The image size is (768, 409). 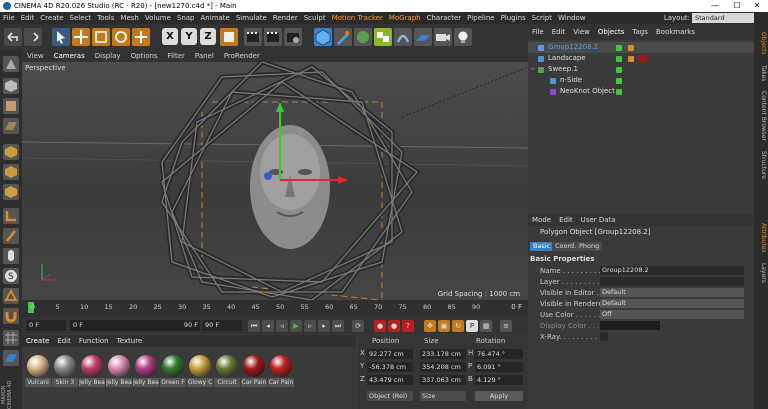 I want to click on size-z-field: 337.063 cm, so click(x=443, y=380).